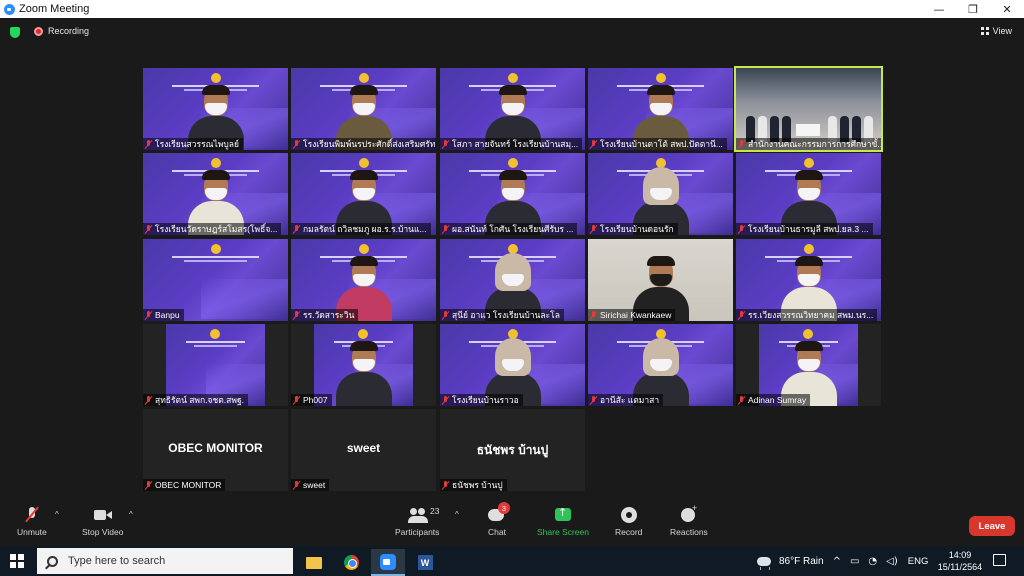  I want to click on zoom-icon, so click(388, 561).